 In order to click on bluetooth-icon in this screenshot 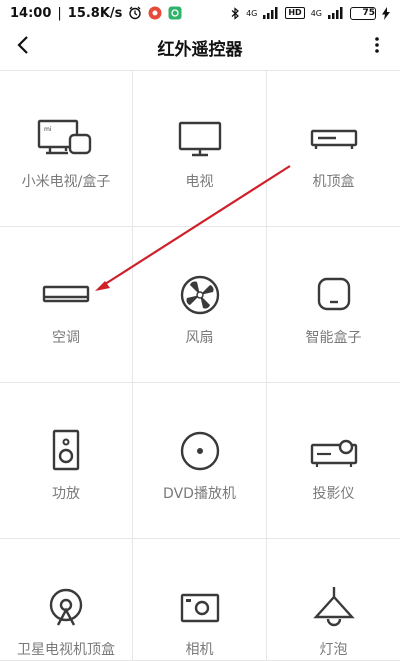, I will do `click(235, 13)`.